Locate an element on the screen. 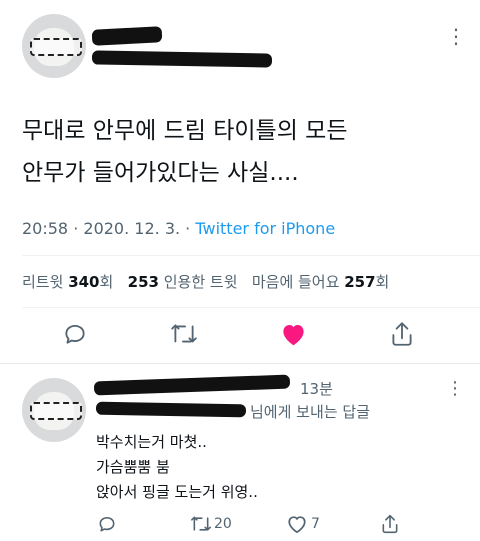 Image resolution: width=480 pixels, height=541 pixels. reply-button is located at coordinates (75, 334).